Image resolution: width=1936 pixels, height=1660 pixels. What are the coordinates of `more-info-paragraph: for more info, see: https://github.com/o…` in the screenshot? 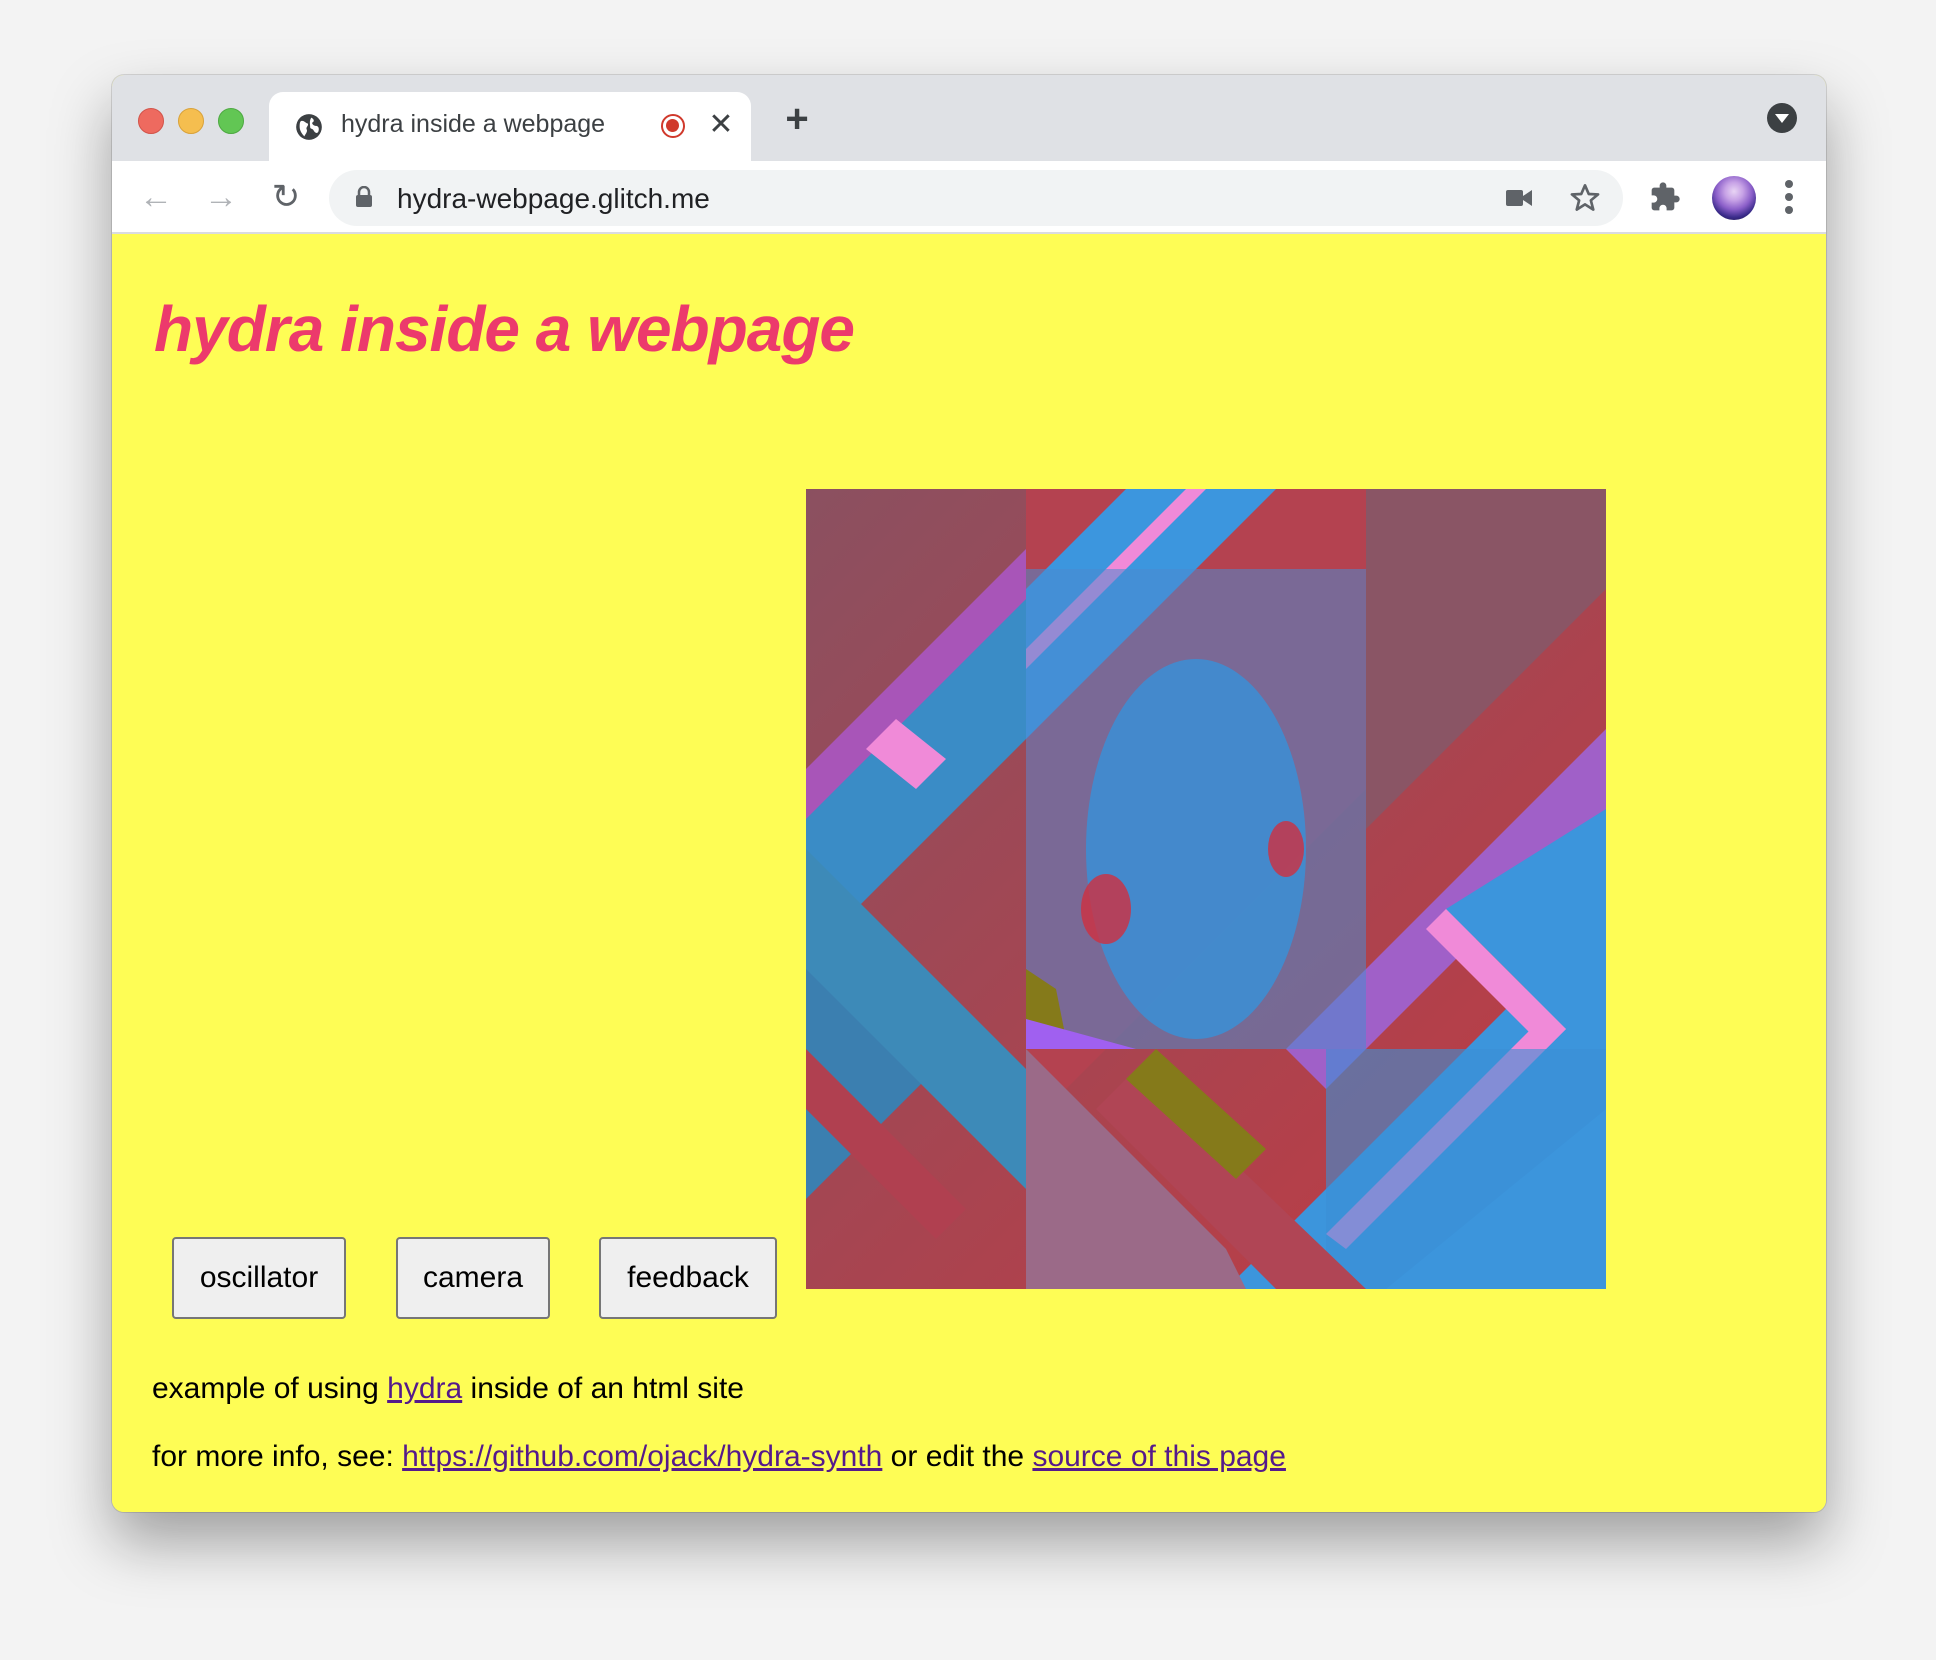 It's located at (719, 1457).